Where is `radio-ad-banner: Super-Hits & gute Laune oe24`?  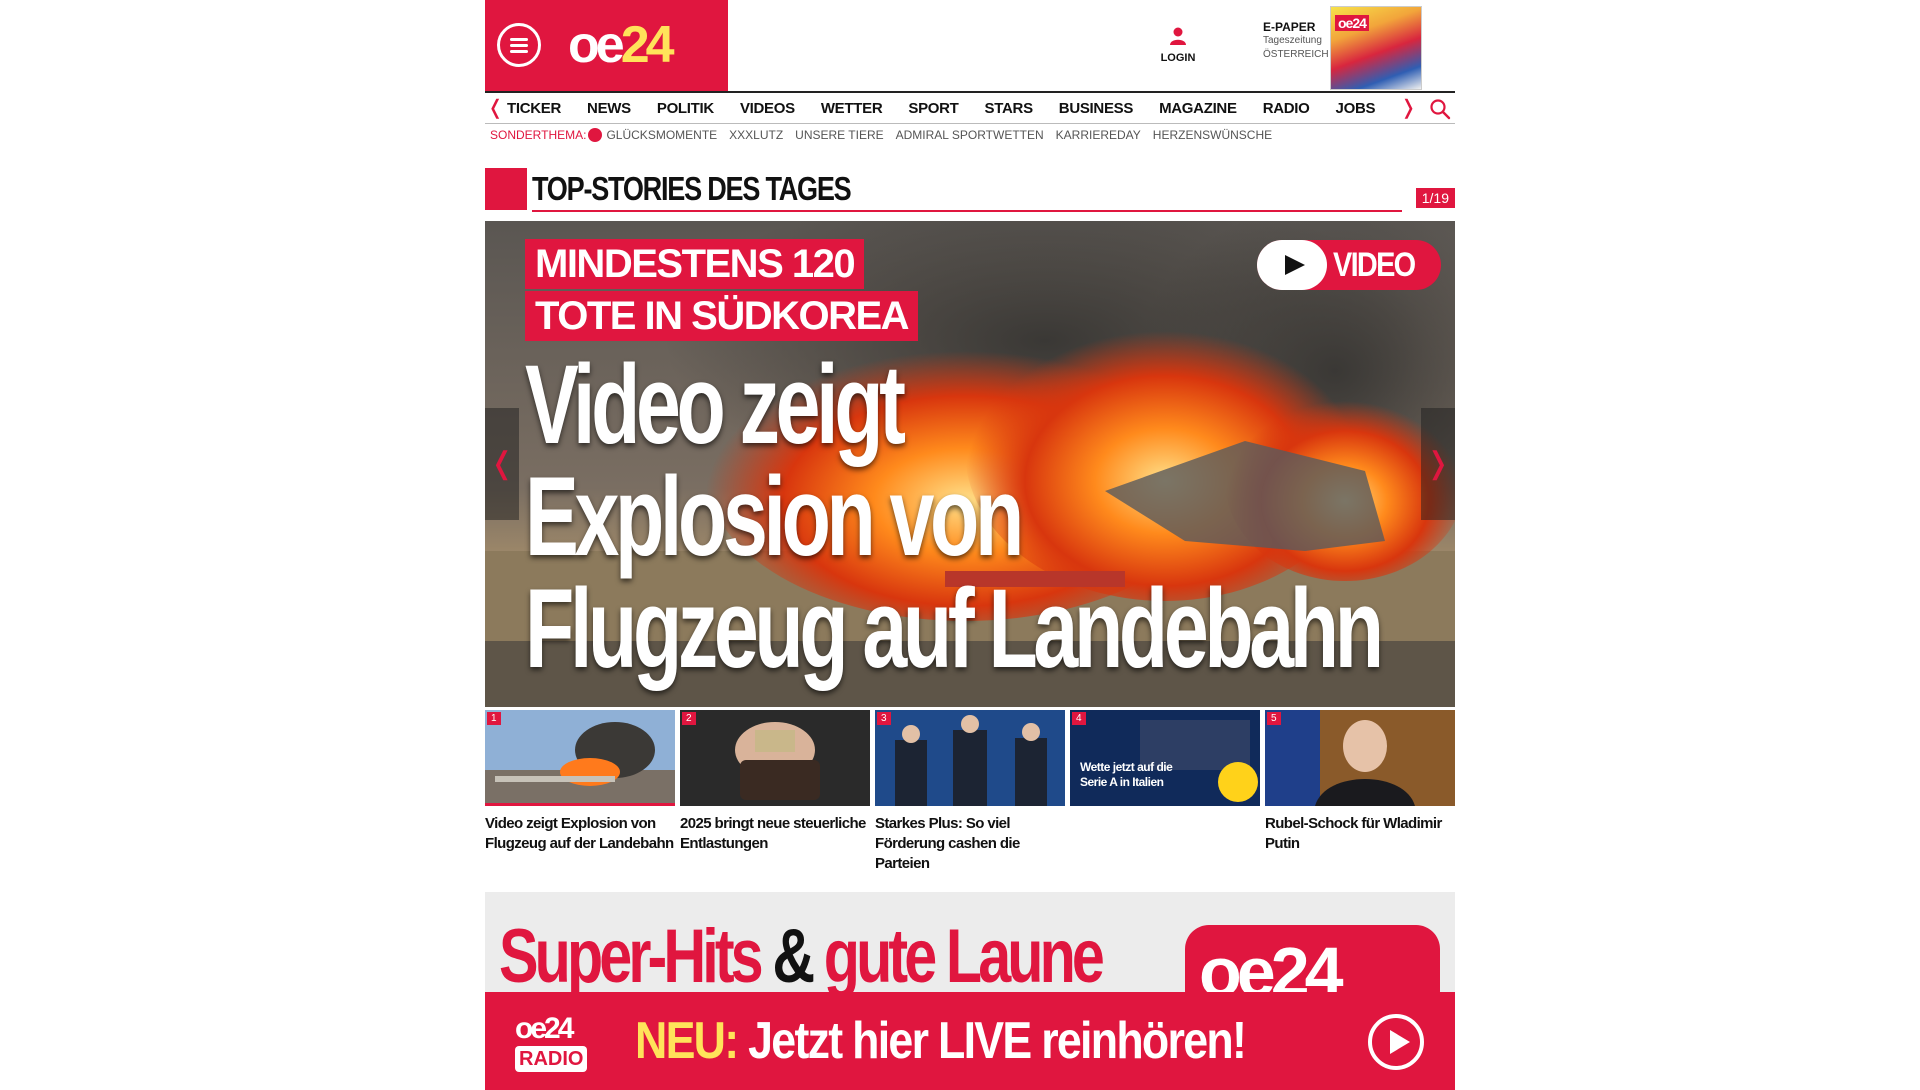
radio-ad-banner: Super-Hits & gute Laune oe24 is located at coordinates (970, 942).